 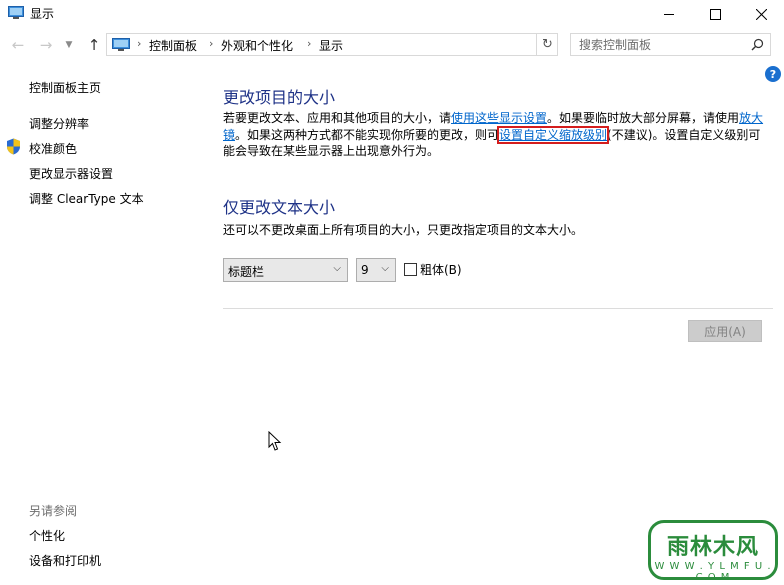 What do you see at coordinates (368, 44) in the screenshot?
I see `address-bar: › 控制面板 › 外观和个性化 › 显示 ▼` at bounding box center [368, 44].